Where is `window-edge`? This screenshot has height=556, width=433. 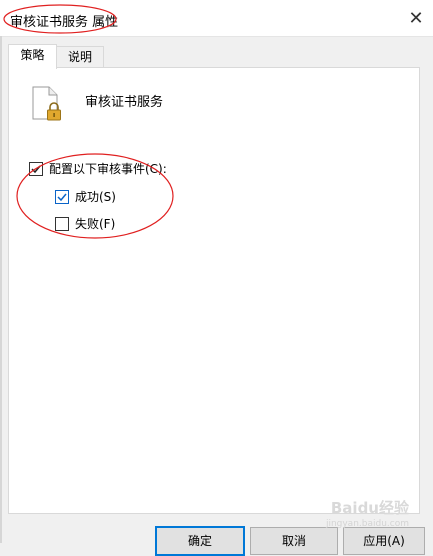 window-edge is located at coordinates (1, 289).